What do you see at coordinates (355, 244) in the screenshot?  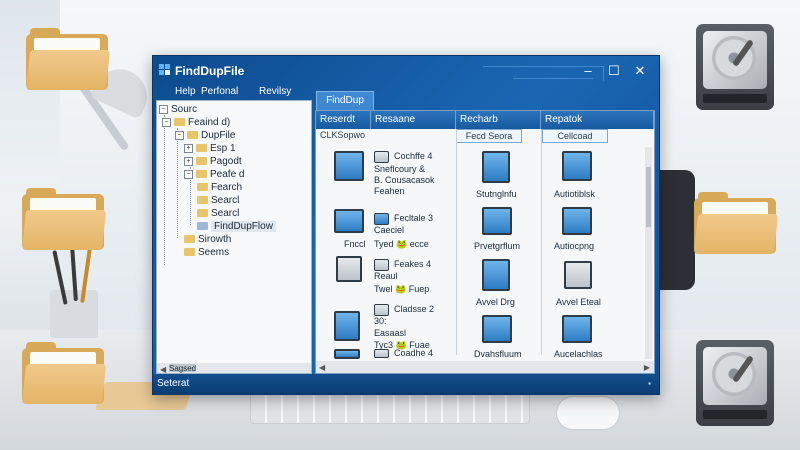 I see `file-label: Fnccl` at bounding box center [355, 244].